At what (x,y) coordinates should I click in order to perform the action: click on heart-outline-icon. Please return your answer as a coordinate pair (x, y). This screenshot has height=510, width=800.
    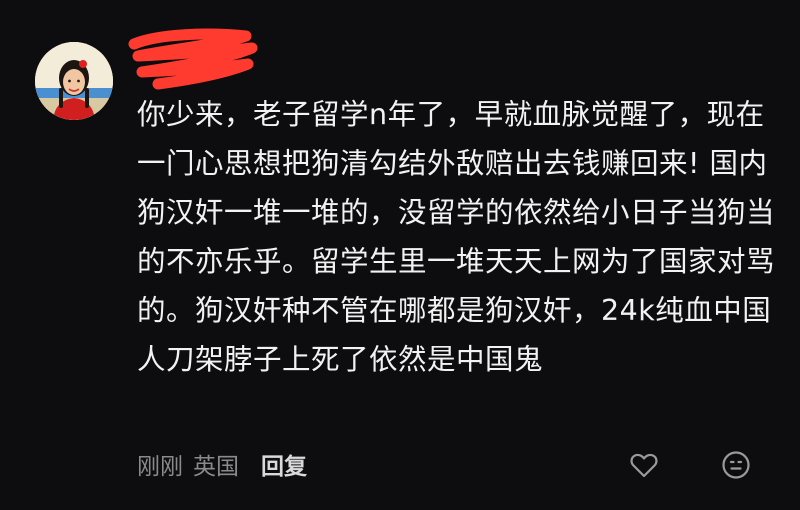
    Looking at the image, I should click on (644, 465).